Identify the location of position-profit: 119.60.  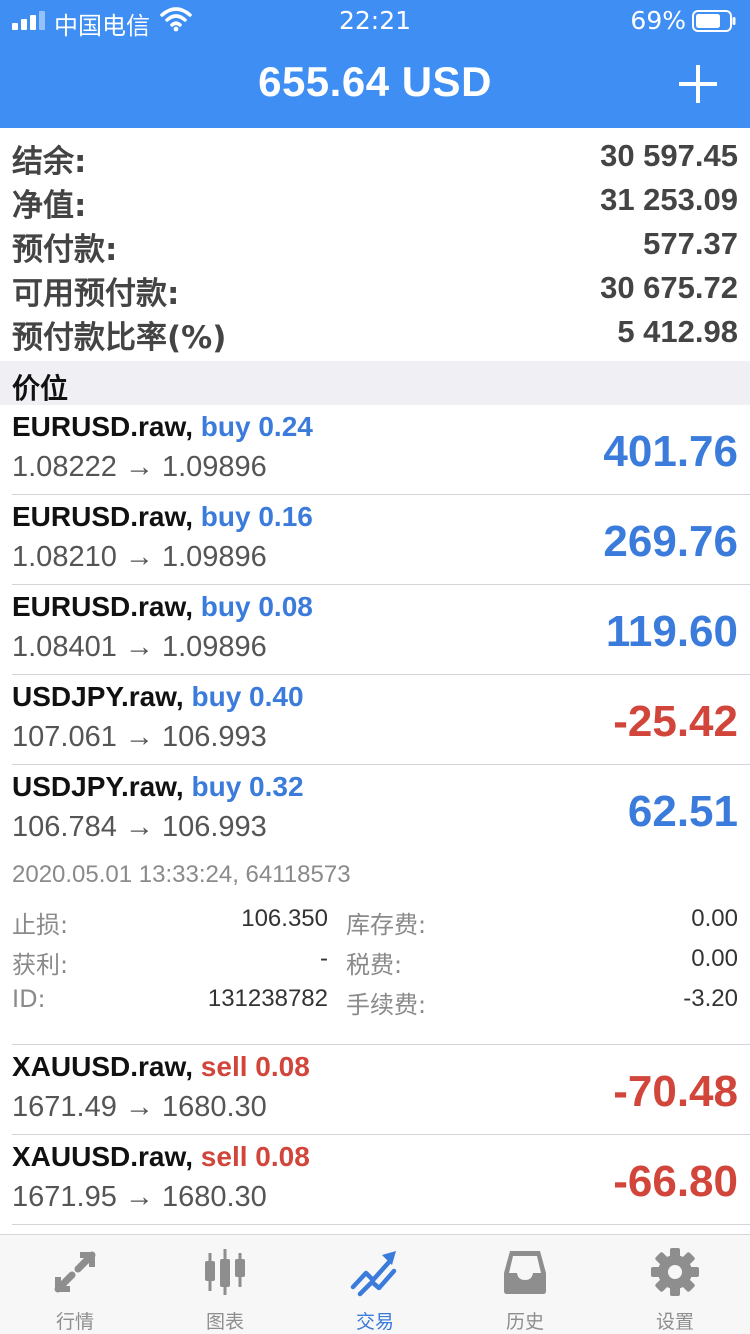
(671, 631).